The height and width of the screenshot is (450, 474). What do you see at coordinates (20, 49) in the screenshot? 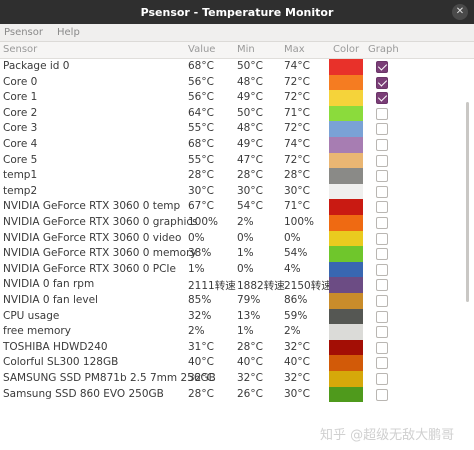
I see `column-header-sensor: Sensor` at bounding box center [20, 49].